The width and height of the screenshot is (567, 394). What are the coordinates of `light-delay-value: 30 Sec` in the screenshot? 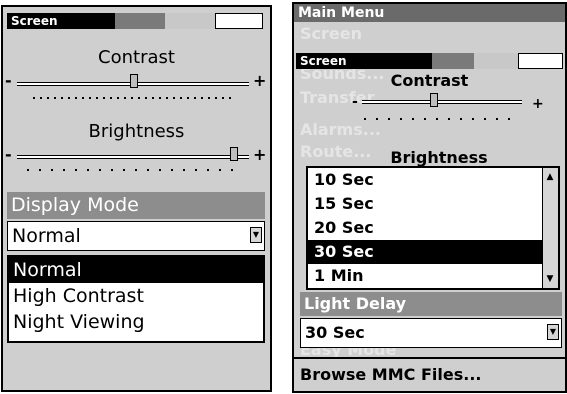 It's located at (335, 332).